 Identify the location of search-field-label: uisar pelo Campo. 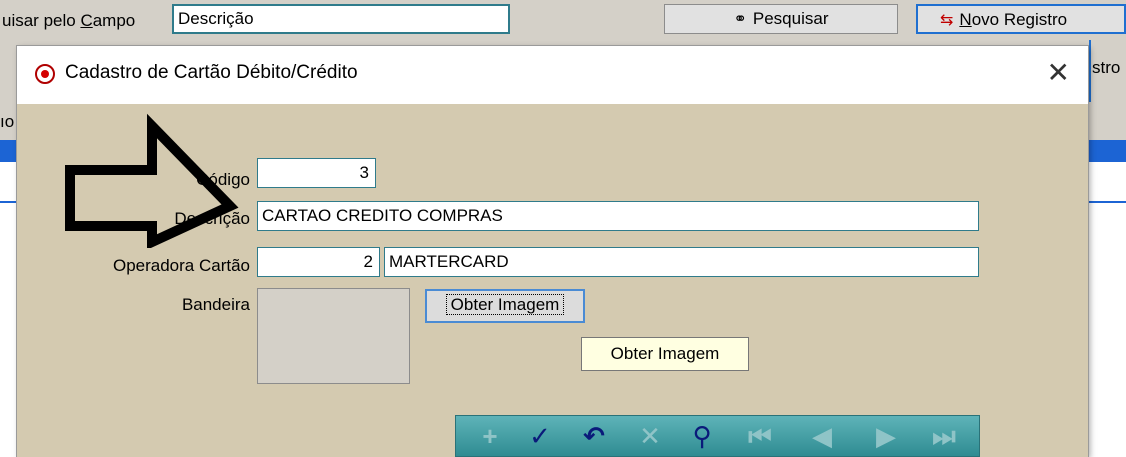
(69, 20).